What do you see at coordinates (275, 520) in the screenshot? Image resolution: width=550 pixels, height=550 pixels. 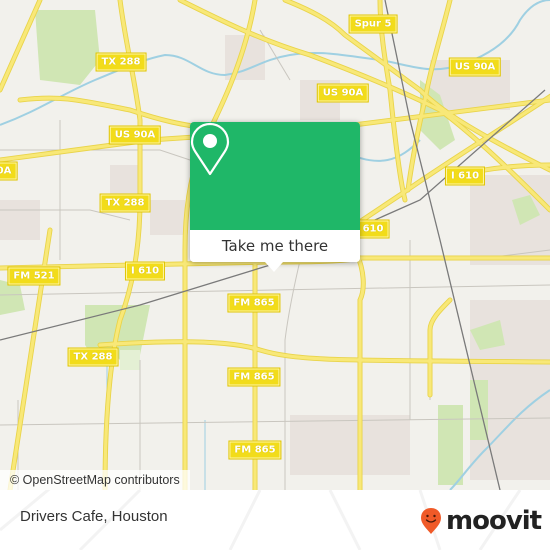 I see `footer: Drivers Cafe, Houston moovit` at bounding box center [275, 520].